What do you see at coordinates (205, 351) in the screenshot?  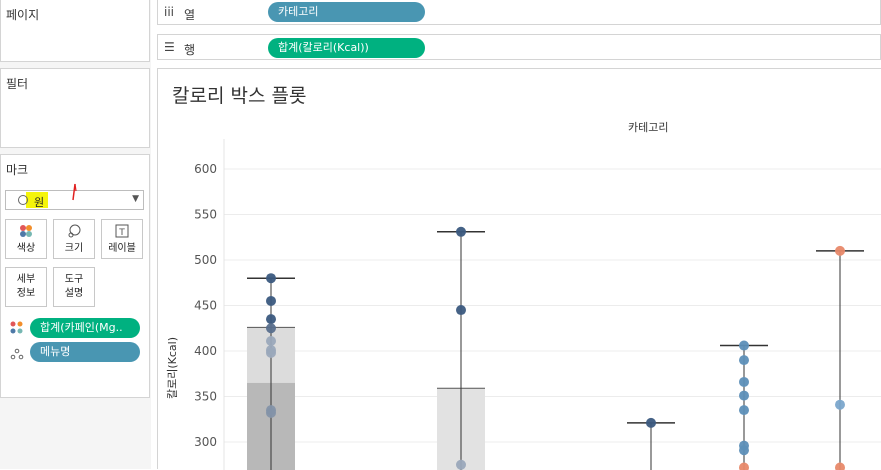 I see `y-tick-label: 400` at bounding box center [205, 351].